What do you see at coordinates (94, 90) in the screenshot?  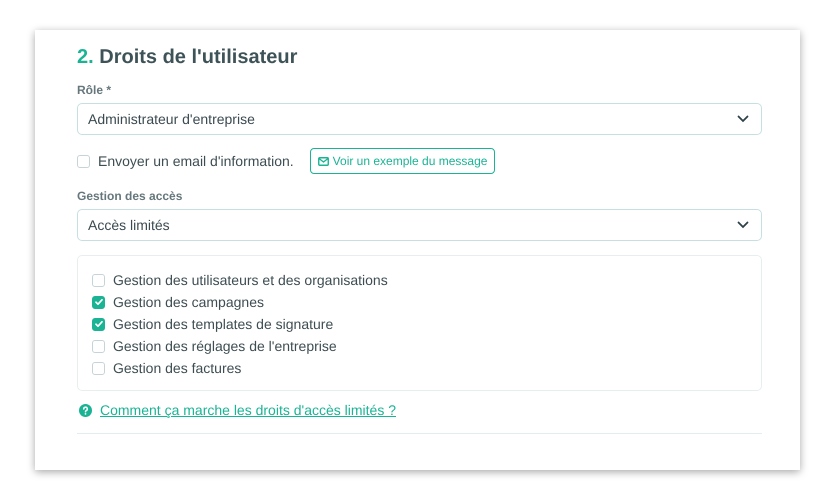 I see `field-label: Rôle *` at bounding box center [94, 90].